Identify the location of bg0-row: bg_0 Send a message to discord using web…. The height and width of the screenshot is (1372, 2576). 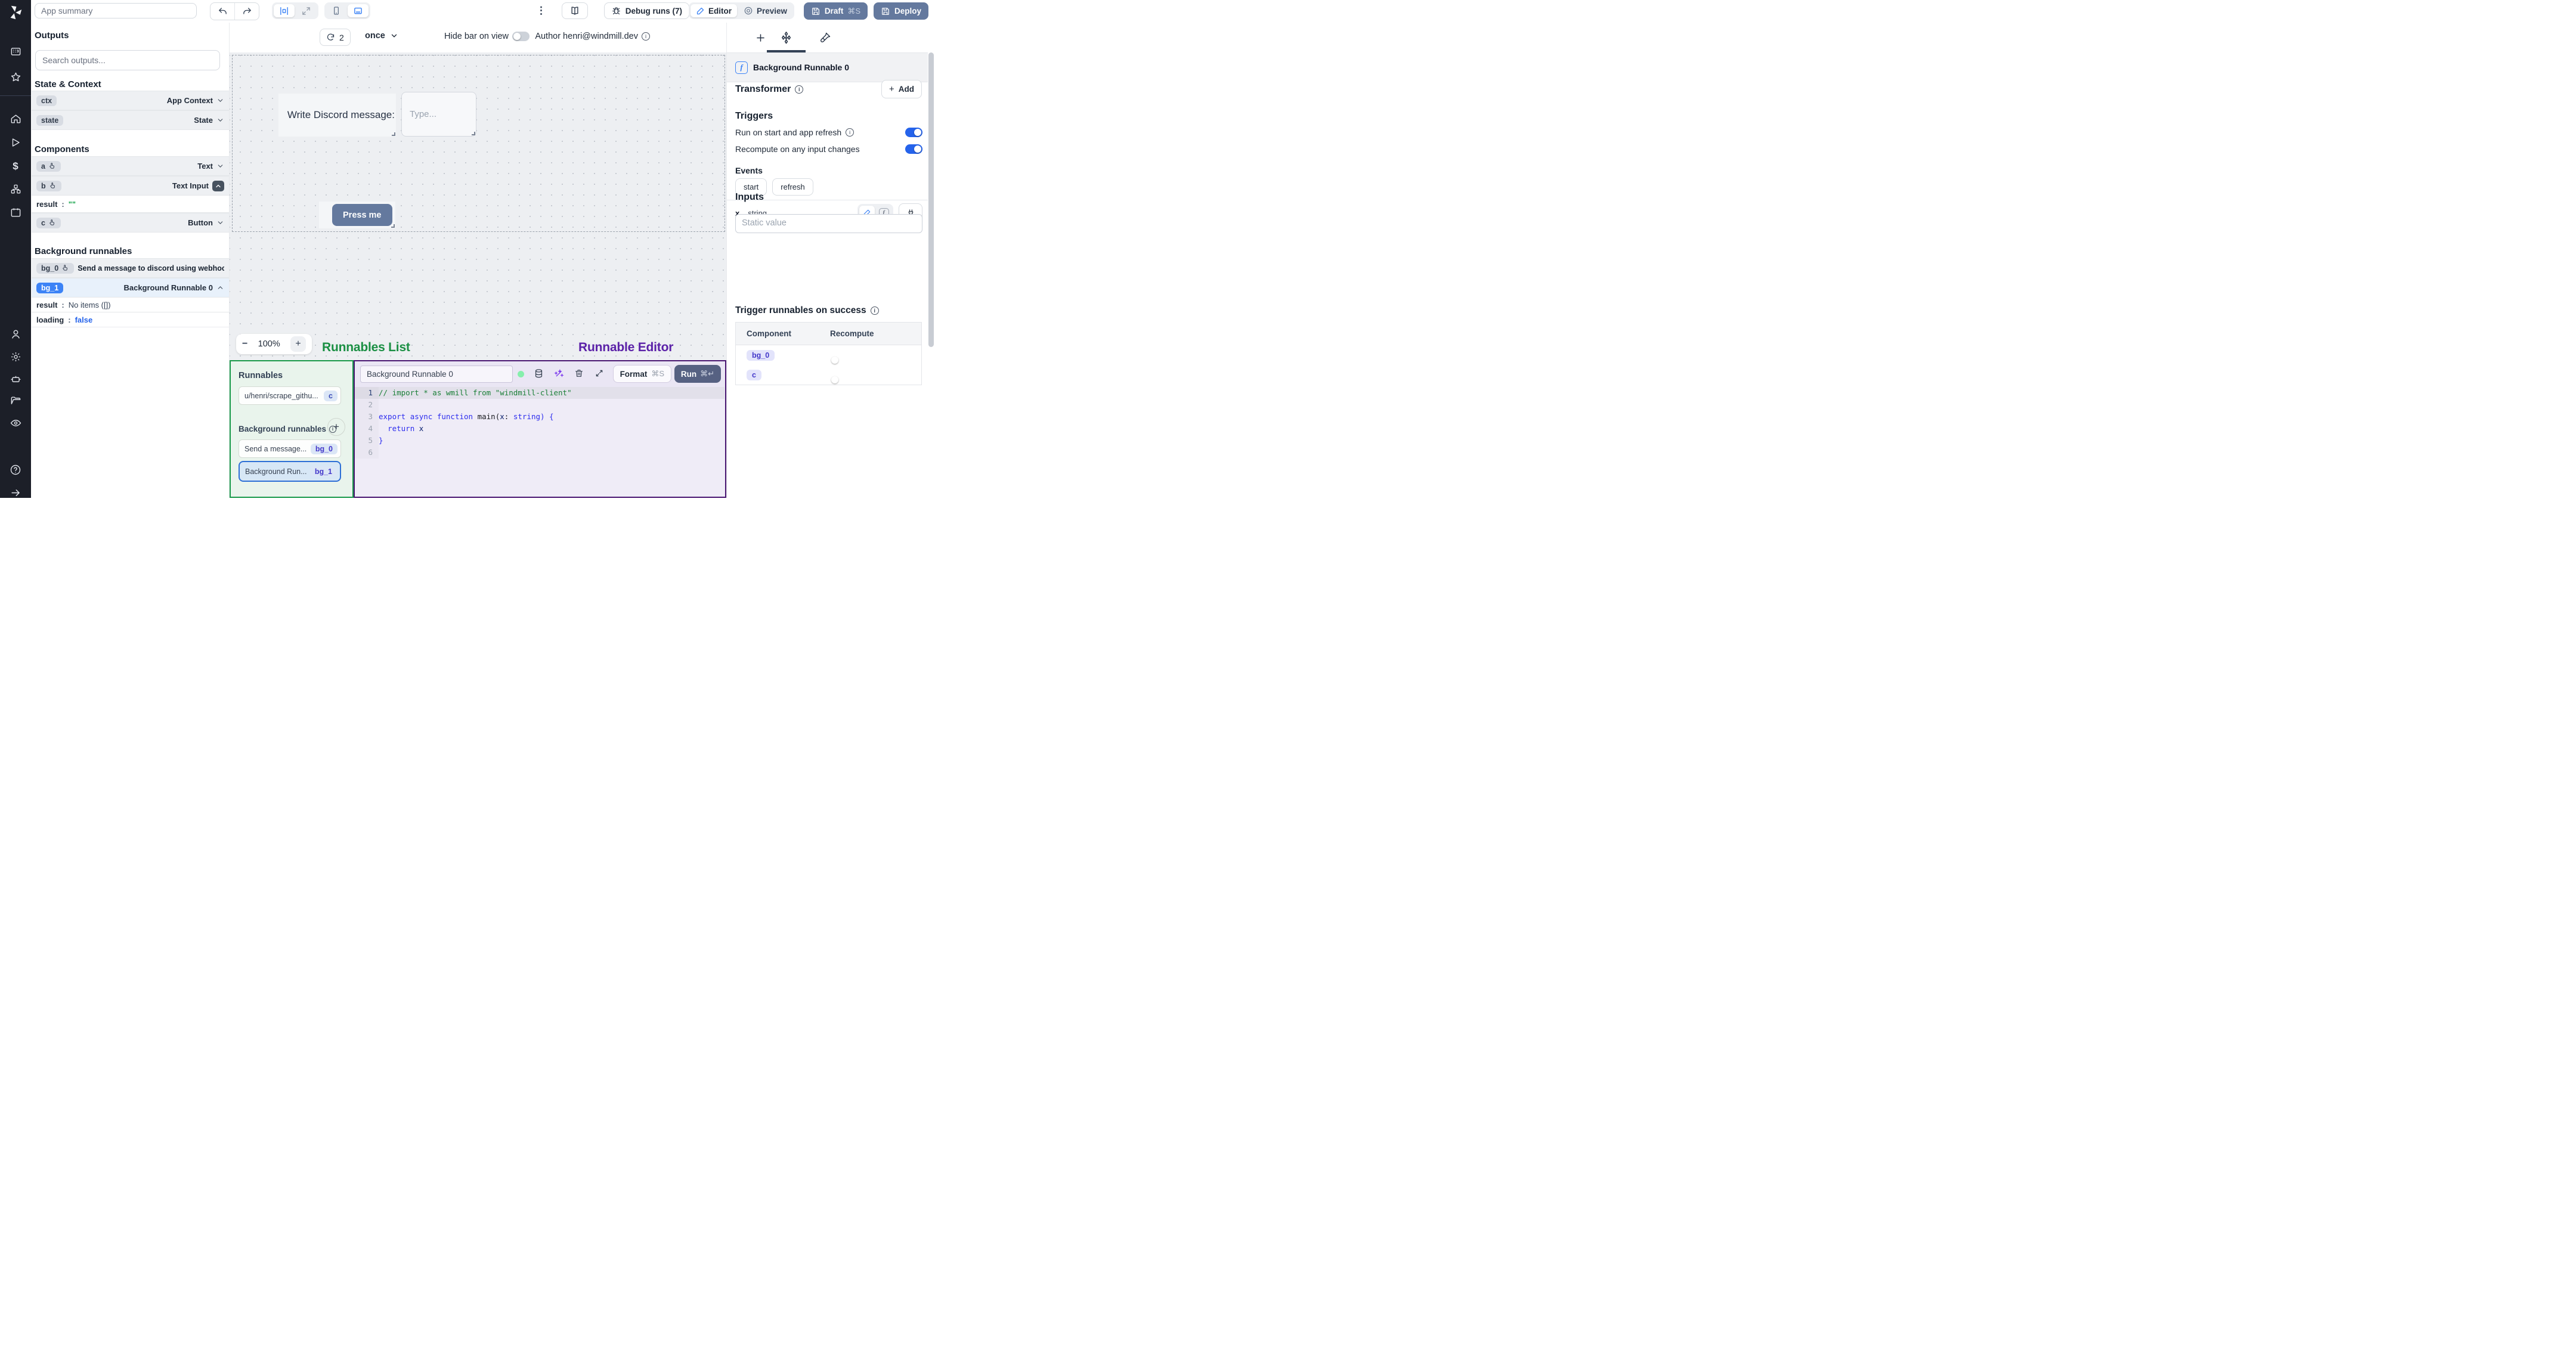
(131, 268).